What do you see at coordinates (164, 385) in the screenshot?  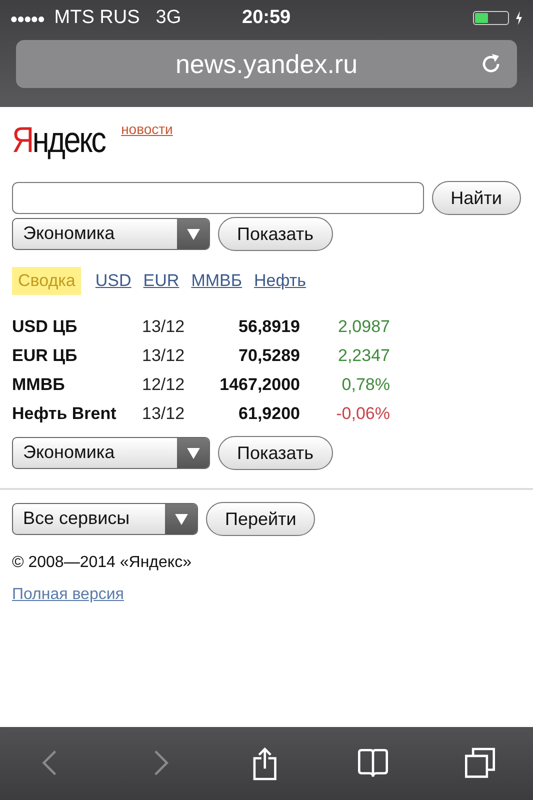 I see `quote-date: 12/12` at bounding box center [164, 385].